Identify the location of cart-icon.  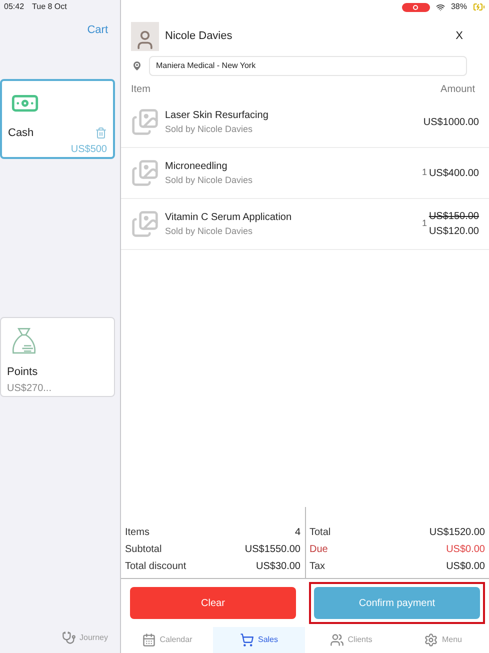
(247, 640).